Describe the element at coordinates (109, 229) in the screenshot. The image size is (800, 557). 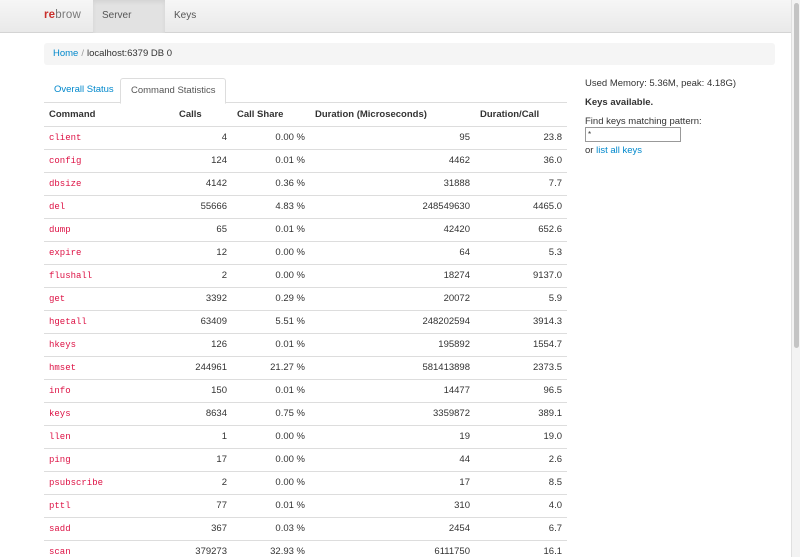
I see `command-cell: dump` at that location.